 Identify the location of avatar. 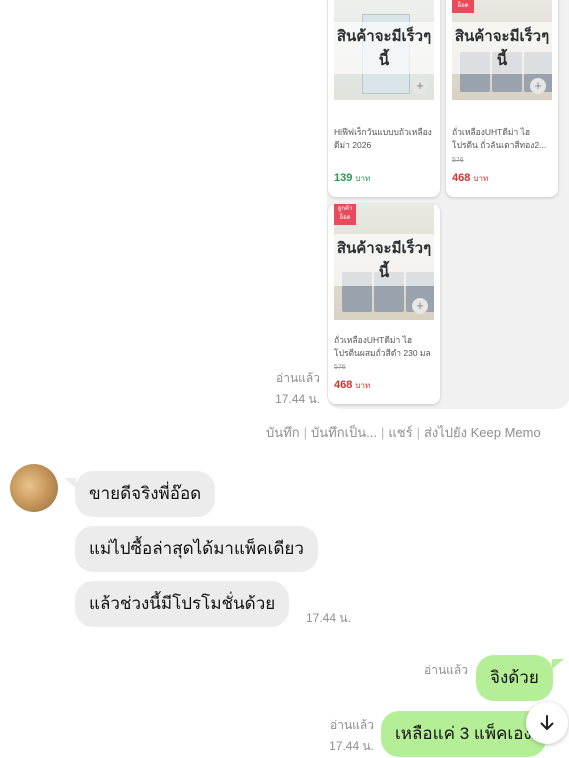
(34, 488).